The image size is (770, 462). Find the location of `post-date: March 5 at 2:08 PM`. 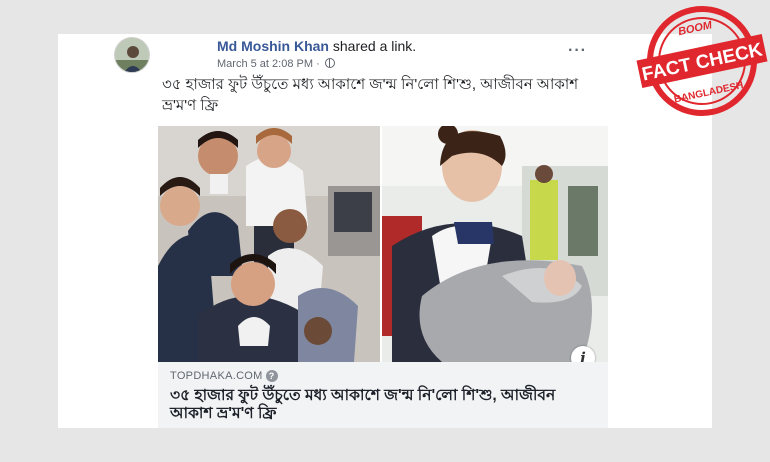

post-date: March 5 at 2:08 PM is located at coordinates (265, 64).